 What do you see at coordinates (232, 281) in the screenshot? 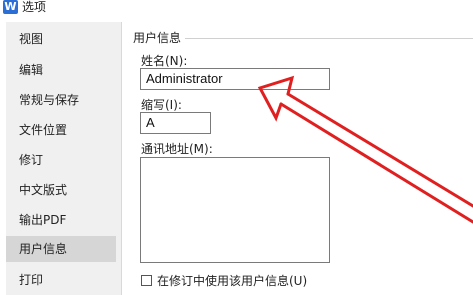
I see `use-in-revision-label: 在修订中使用该用户信息(U)` at bounding box center [232, 281].